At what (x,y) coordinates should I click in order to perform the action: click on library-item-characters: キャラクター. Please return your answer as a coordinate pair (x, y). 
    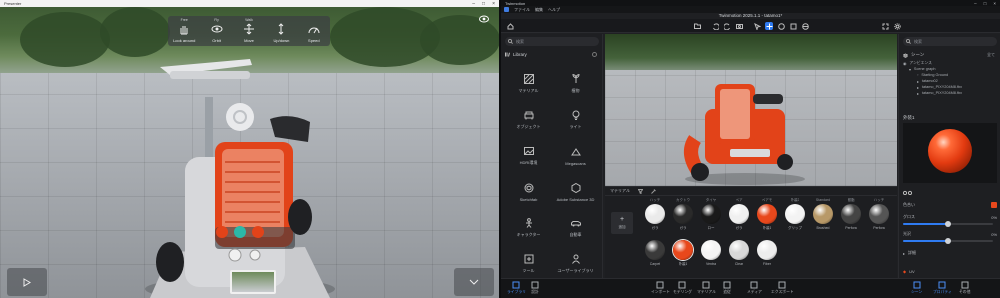
    Looking at the image, I should click on (528, 228).